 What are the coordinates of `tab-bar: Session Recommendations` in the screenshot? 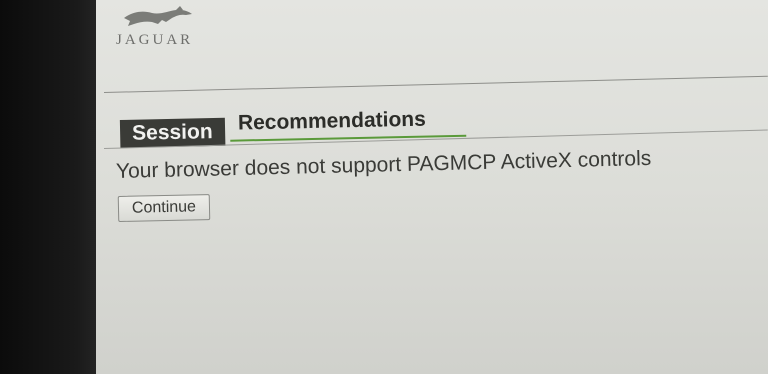 It's located at (293, 128).